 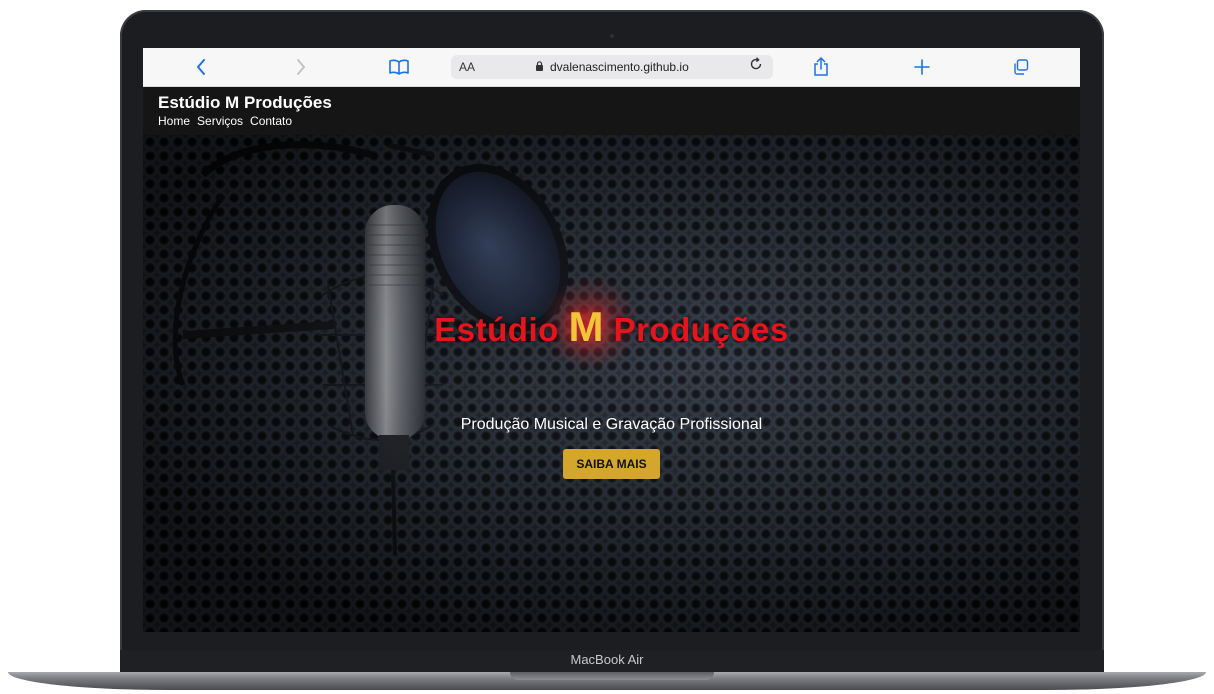 I want to click on hero-title-letter: M, so click(x=586, y=326).